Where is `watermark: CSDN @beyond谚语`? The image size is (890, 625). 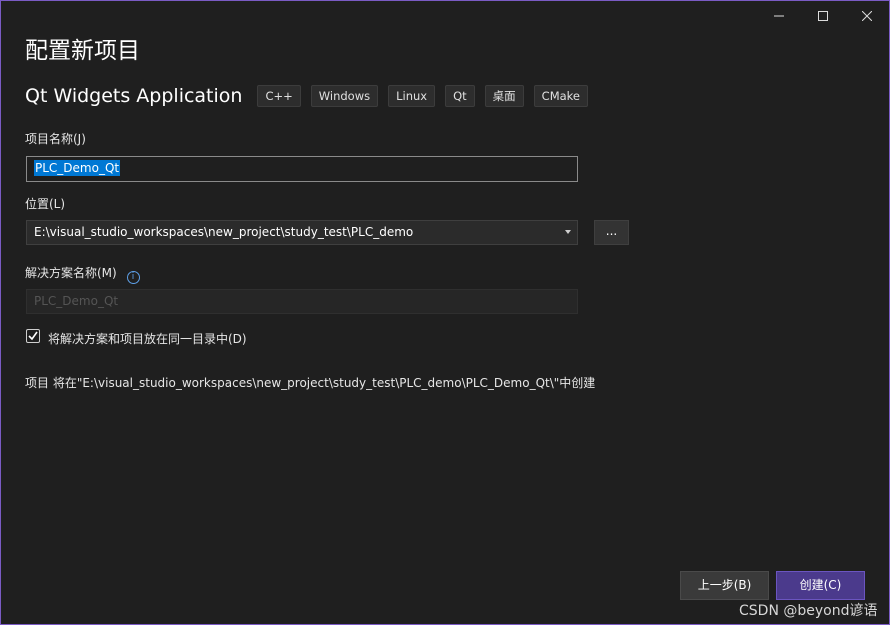
watermark: CSDN @beyond谚语 is located at coordinates (808, 611).